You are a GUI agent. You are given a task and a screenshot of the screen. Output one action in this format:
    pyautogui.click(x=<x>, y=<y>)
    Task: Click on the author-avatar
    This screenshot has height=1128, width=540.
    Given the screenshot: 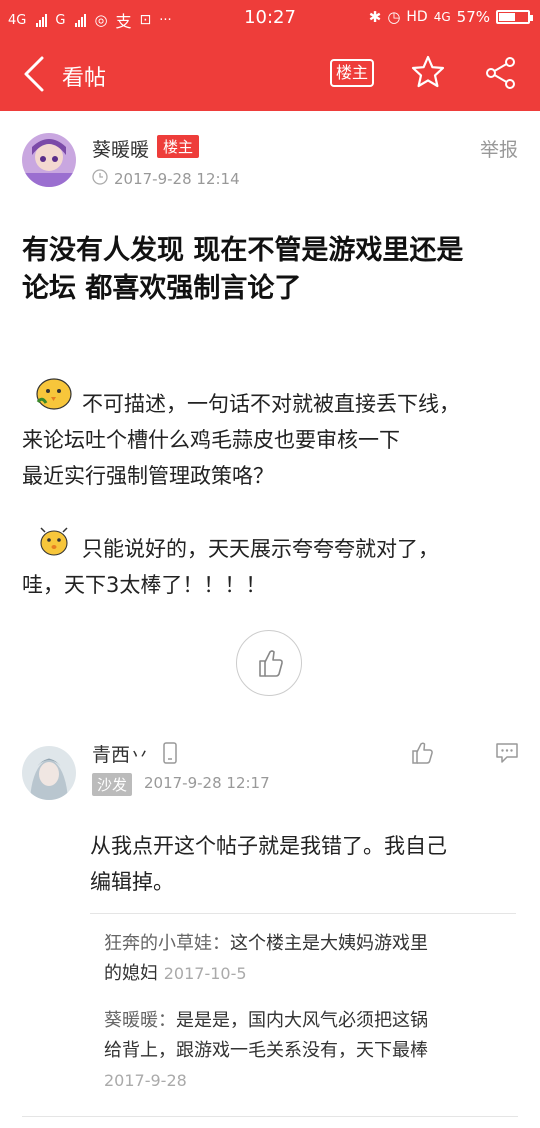 What is the action you would take?
    pyautogui.click(x=49, y=160)
    